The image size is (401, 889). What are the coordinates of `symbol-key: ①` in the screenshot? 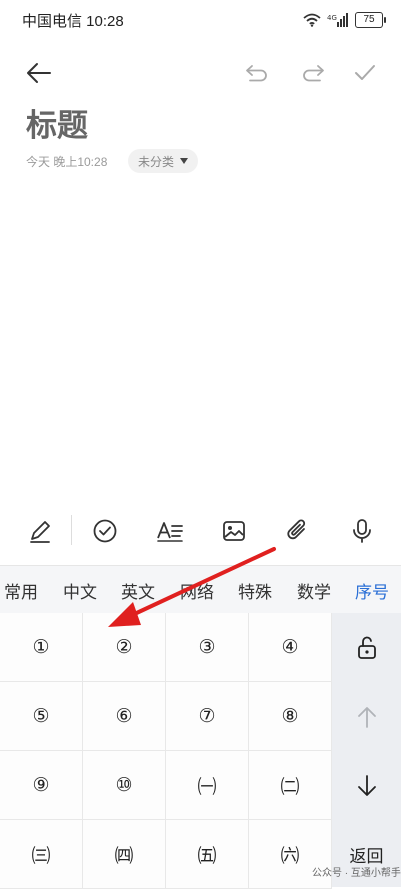 It's located at (41, 647).